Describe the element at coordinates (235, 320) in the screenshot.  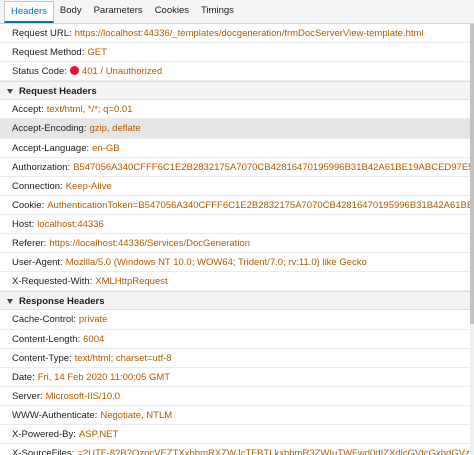
I see `header-row: Cache-Control: private` at that location.